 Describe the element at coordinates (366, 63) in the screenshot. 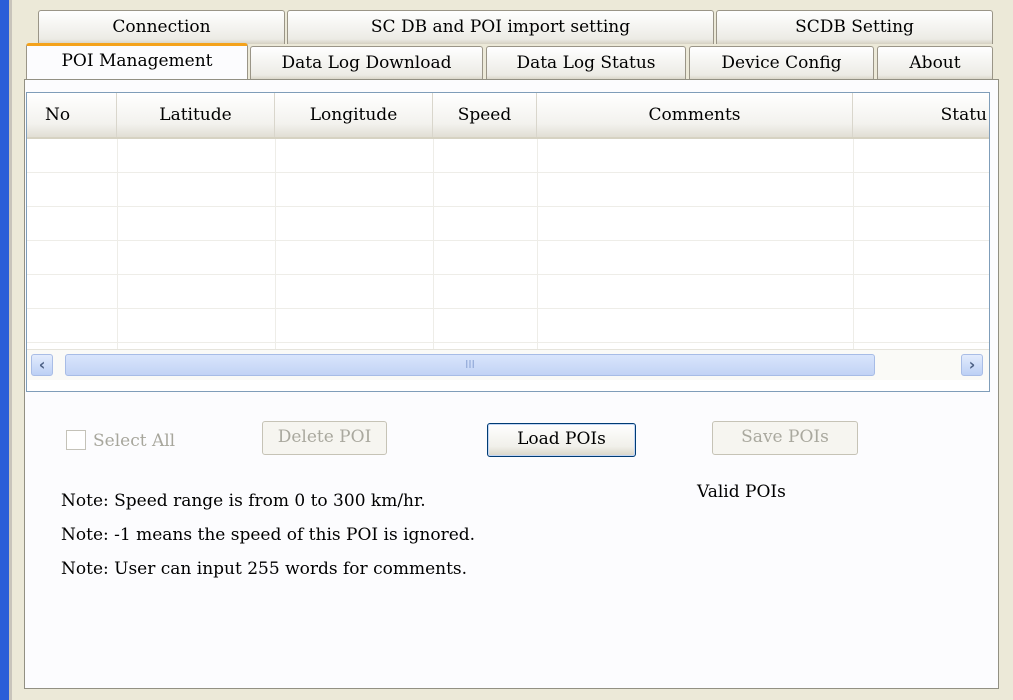

I see `tab-data-log-download: Data Log Download` at that location.